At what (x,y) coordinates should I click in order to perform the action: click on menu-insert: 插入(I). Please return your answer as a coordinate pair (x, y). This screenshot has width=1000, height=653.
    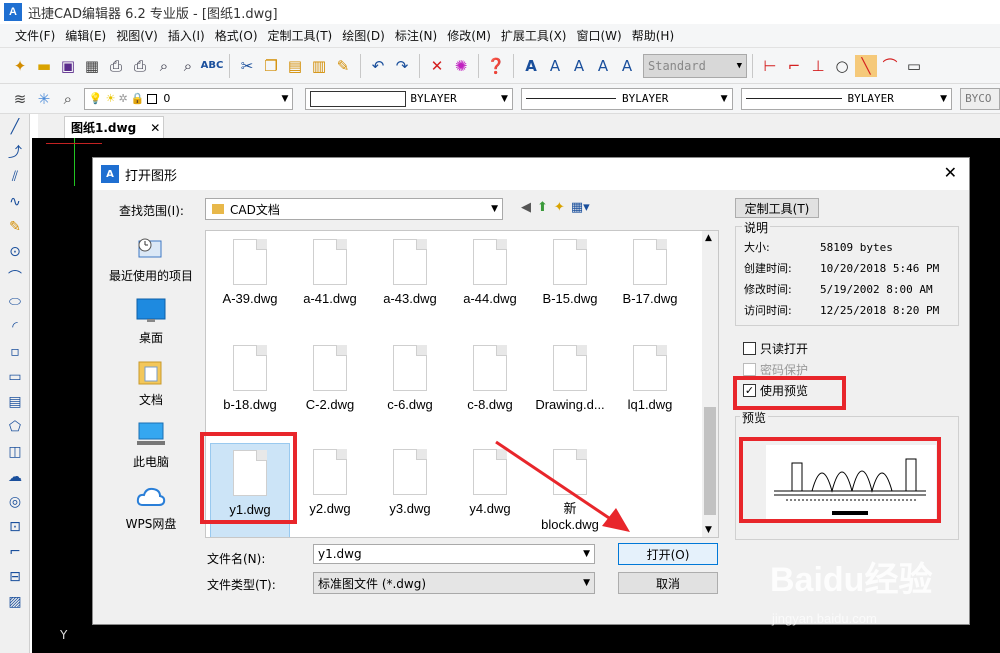
    Looking at the image, I should click on (186, 35).